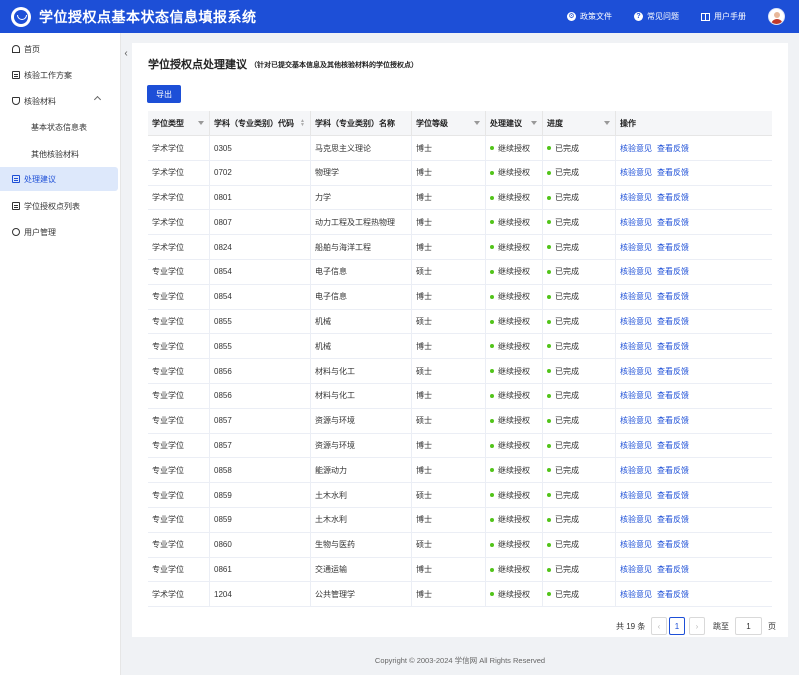 This screenshot has width=799, height=675. Describe the element at coordinates (260, 271) in the screenshot. I see `cell-code: 0854` at that location.